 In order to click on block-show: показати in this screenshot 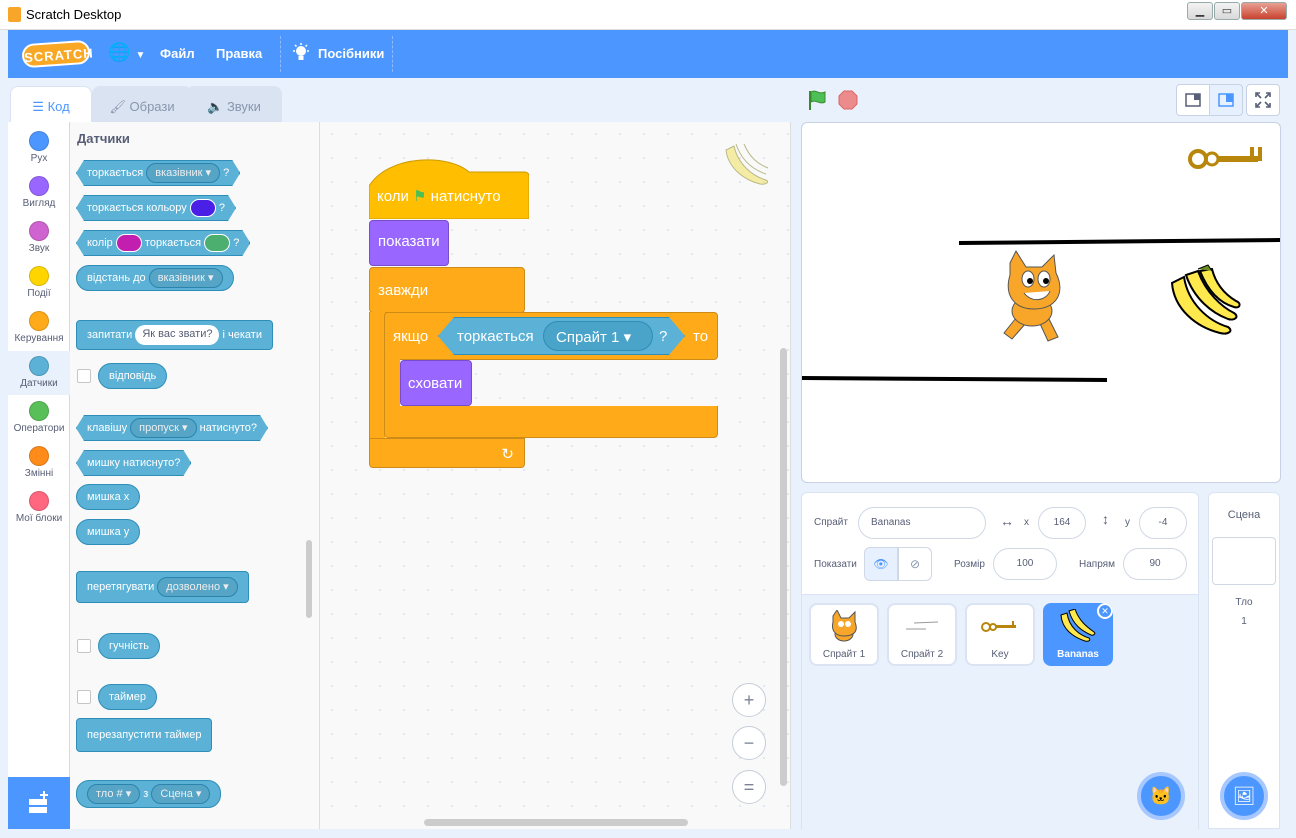, I will do `click(409, 243)`.